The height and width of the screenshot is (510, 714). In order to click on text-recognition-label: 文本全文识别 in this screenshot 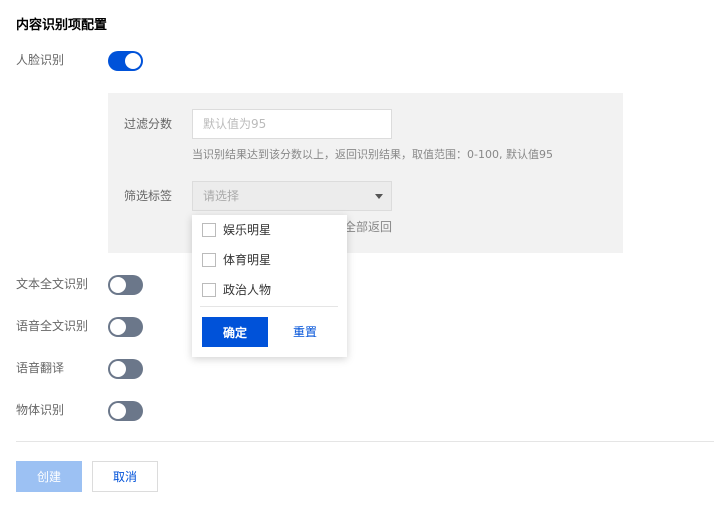, I will do `click(52, 284)`.